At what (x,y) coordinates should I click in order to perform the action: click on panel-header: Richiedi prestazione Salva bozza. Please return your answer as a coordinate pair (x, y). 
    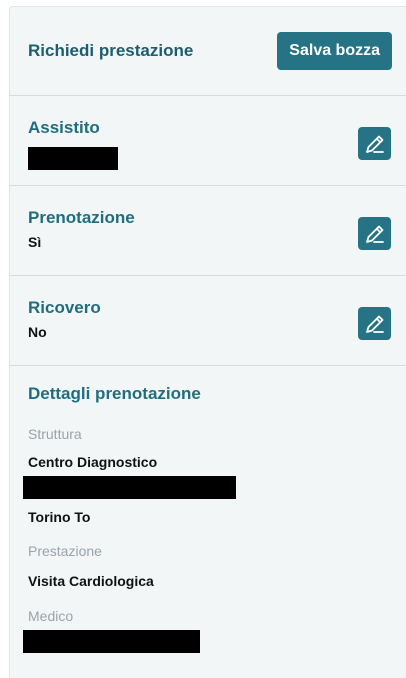
    Looking at the image, I should click on (208, 51).